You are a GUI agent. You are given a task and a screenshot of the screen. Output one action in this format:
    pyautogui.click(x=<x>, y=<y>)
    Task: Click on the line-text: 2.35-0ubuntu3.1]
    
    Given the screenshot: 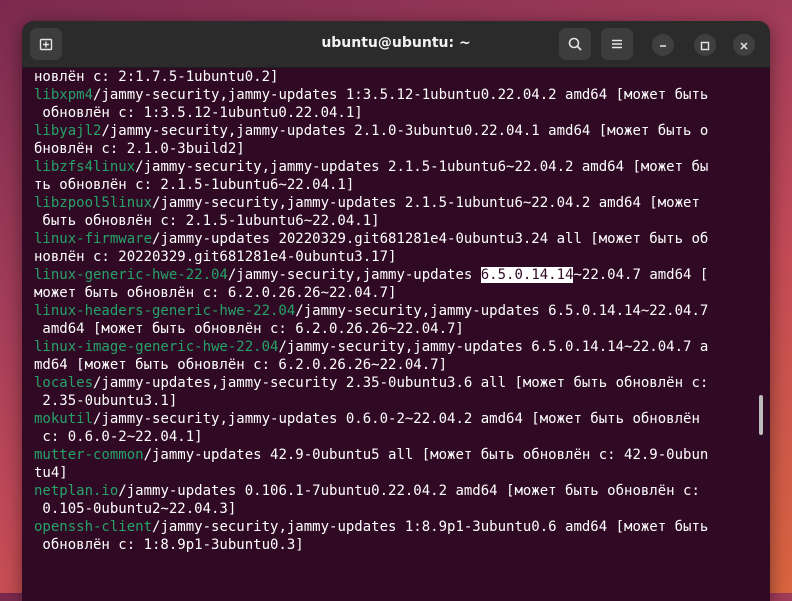 What is the action you would take?
    pyautogui.click(x=106, y=401)
    